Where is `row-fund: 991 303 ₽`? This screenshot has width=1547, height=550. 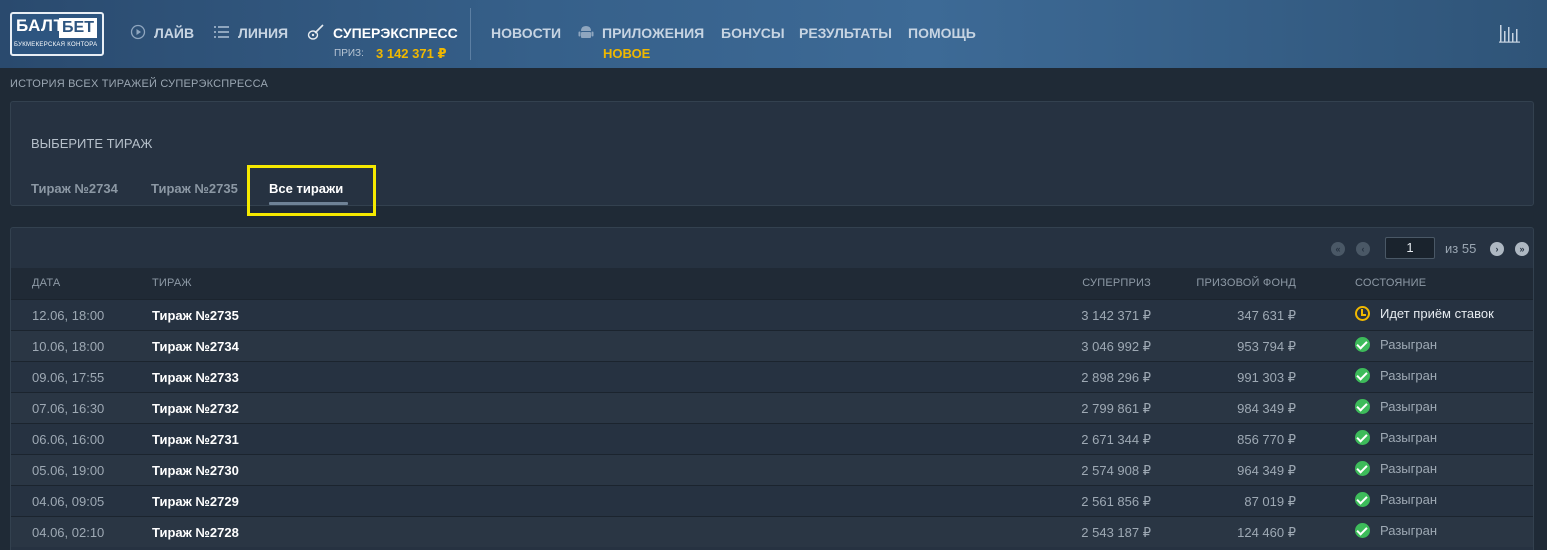
row-fund: 991 303 ₽ is located at coordinates (1266, 377).